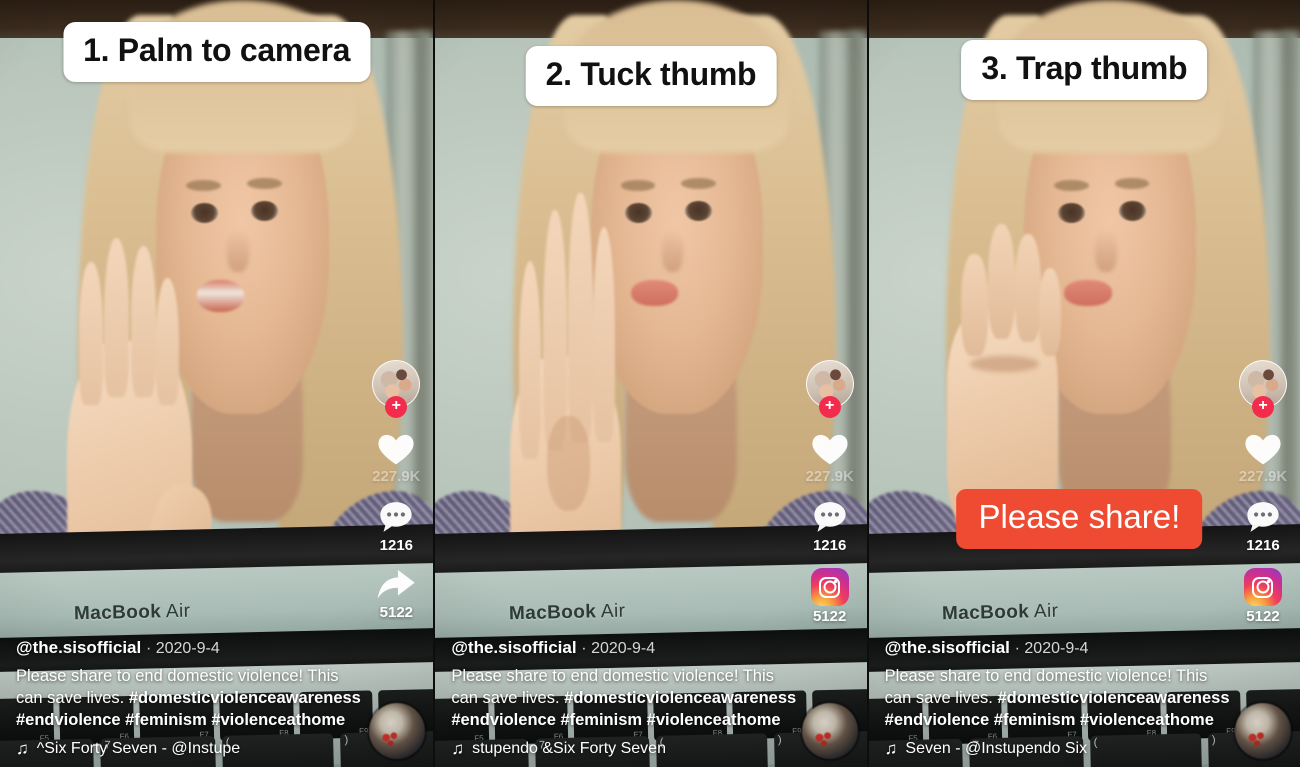 The image size is (1300, 767). I want to click on music-ticker: ♫ stupendo &Six Forty Seven, so click(623, 749).